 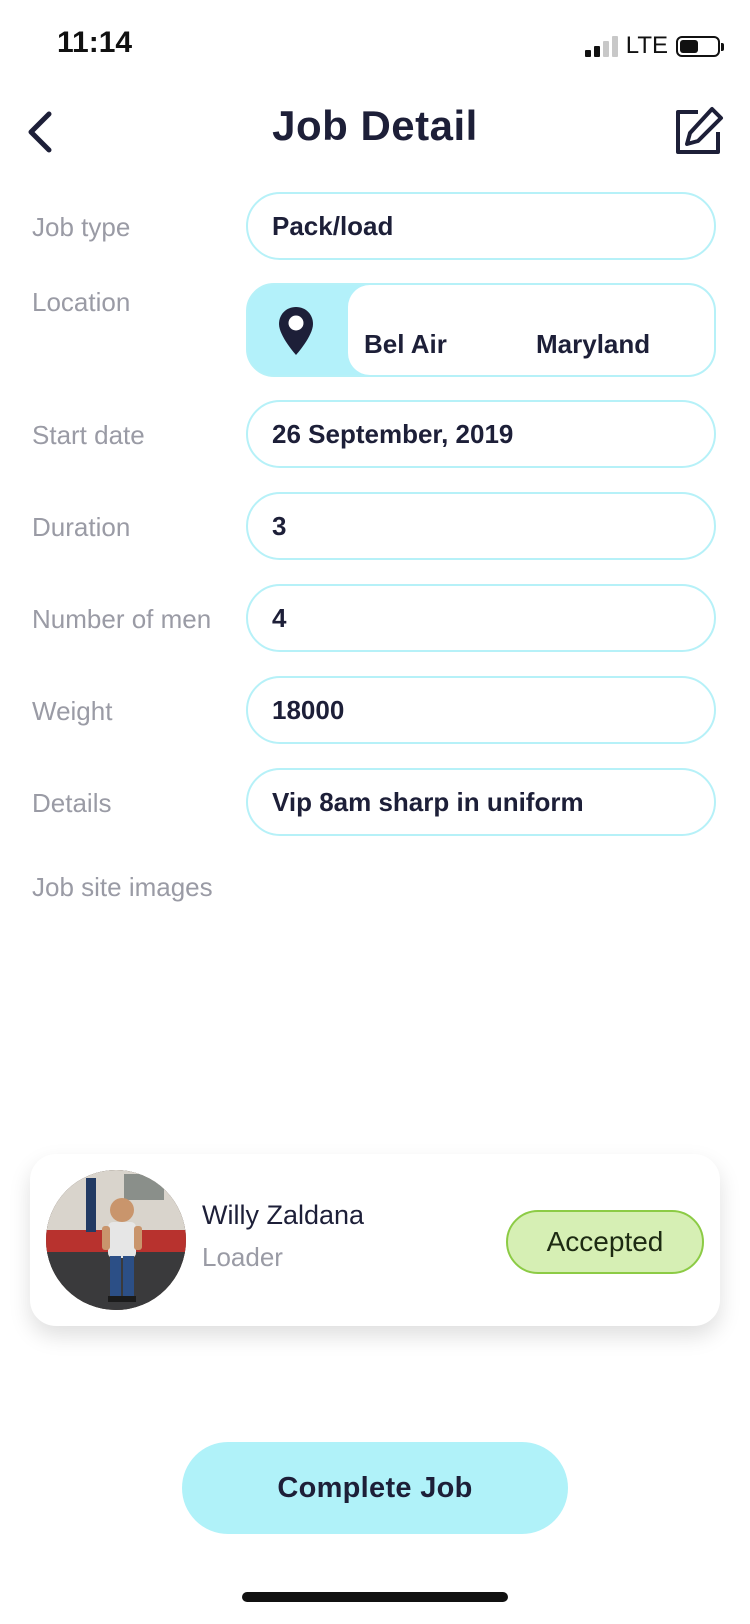 What do you see at coordinates (405, 344) in the screenshot?
I see `location-city: Bel Air` at bounding box center [405, 344].